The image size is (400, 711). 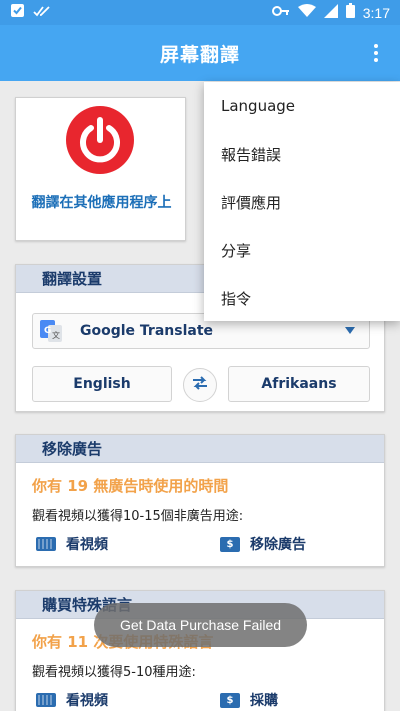 What do you see at coordinates (302, 154) in the screenshot?
I see `menu-item-report-bug: 報告錯誤` at bounding box center [302, 154].